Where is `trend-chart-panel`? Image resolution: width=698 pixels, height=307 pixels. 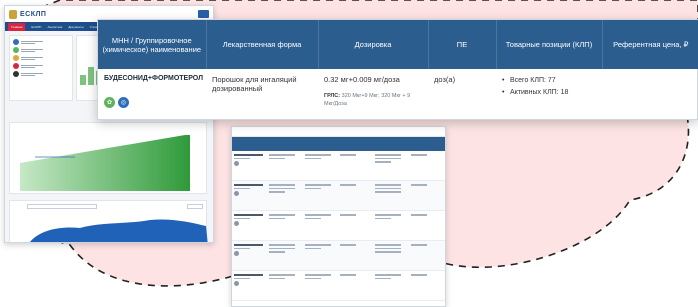
trend-chart-panel is located at coordinates (108, 158).